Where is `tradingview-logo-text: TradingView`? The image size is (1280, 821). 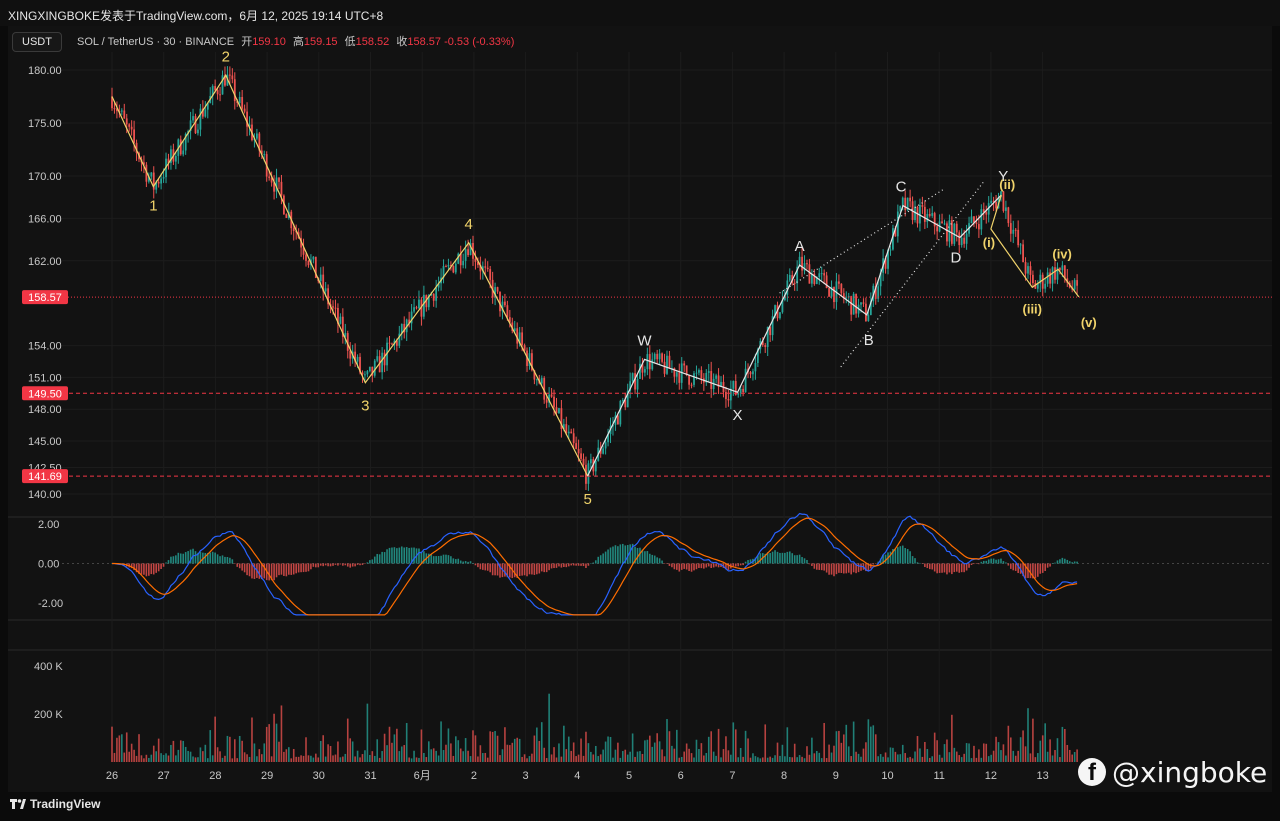
tradingview-logo-text: TradingView is located at coordinates (65, 804).